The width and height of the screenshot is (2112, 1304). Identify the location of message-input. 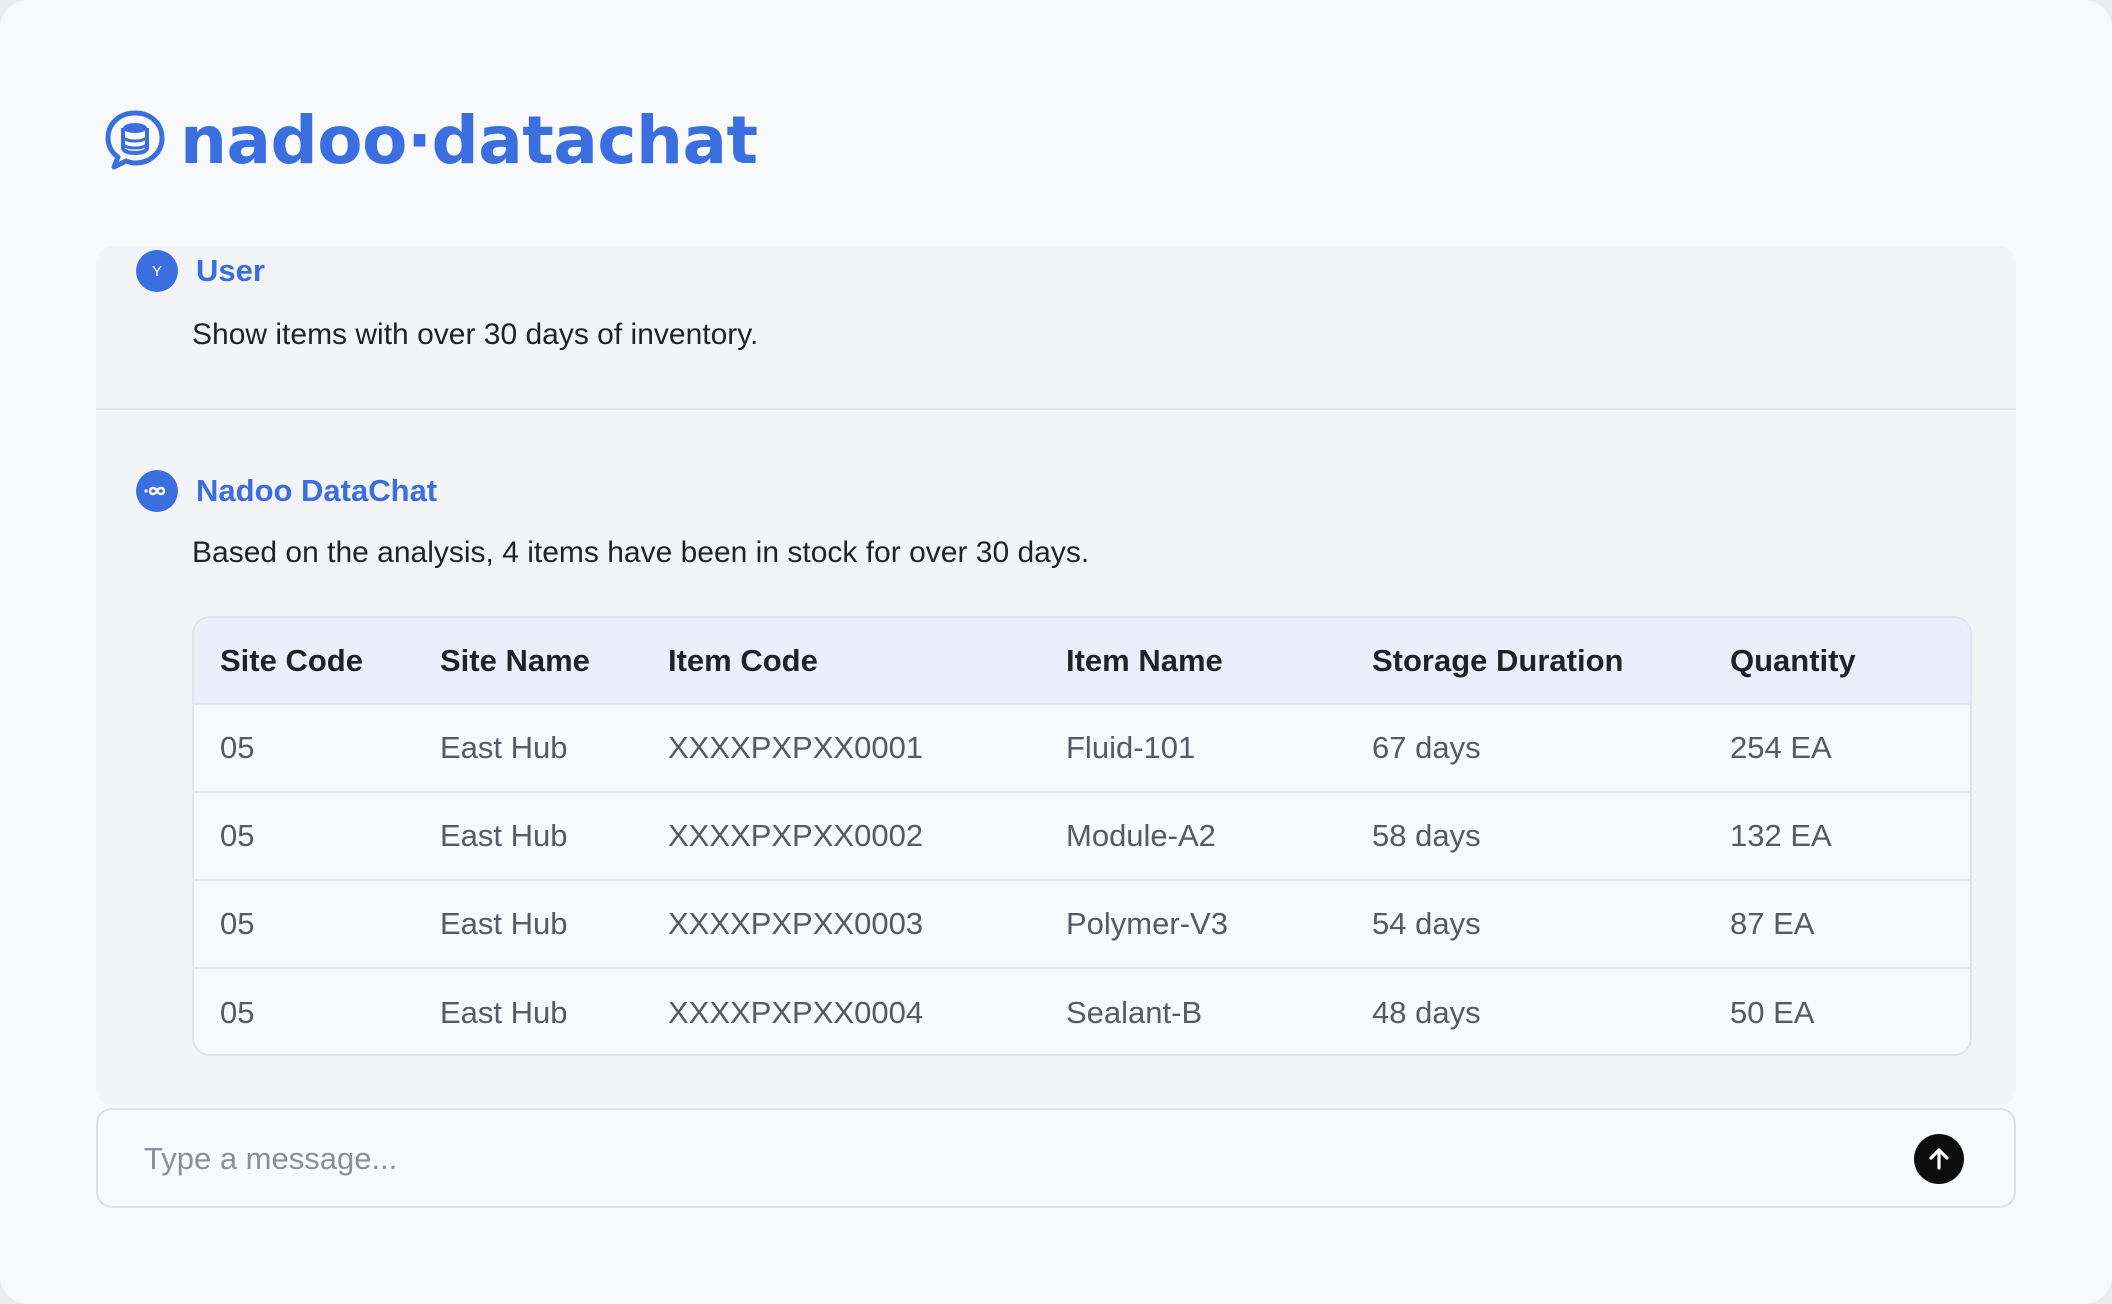
(994, 1159).